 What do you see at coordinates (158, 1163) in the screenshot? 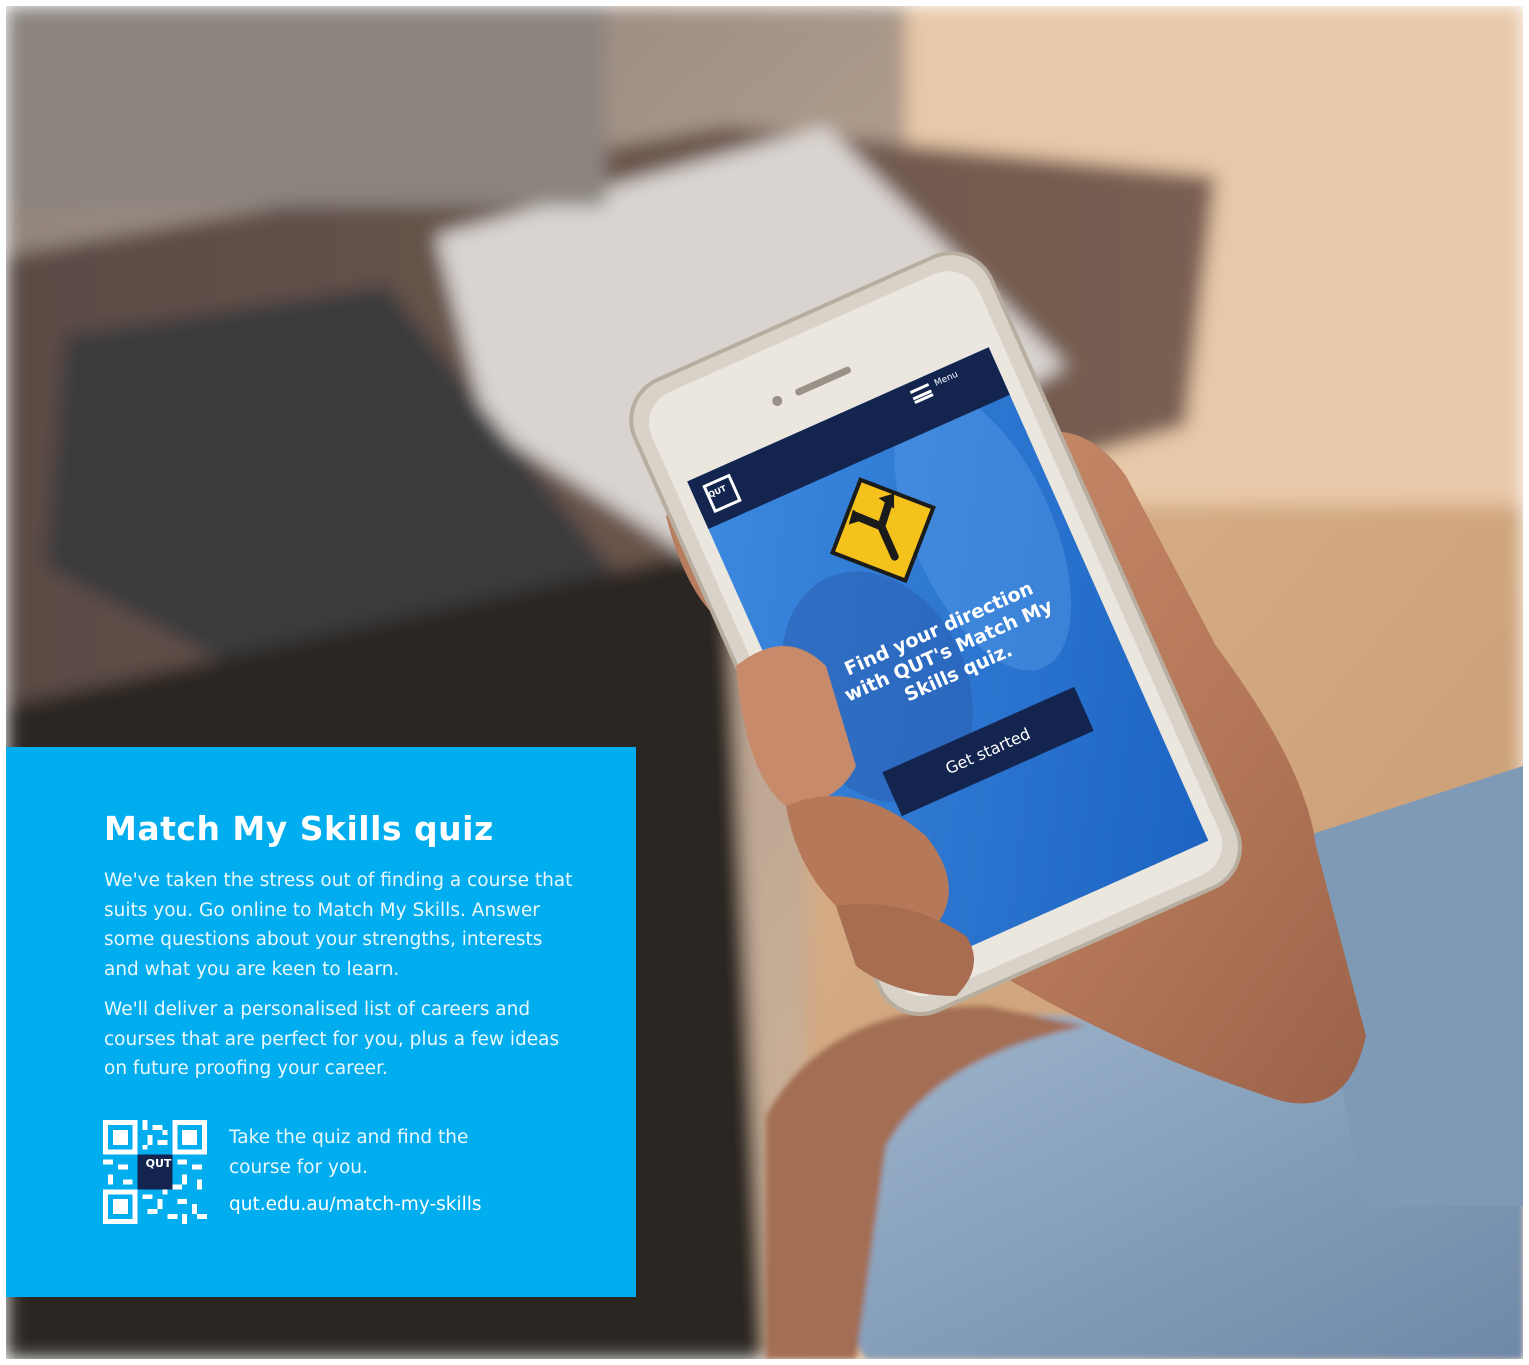
I see `qr-qut-logo: QUT` at bounding box center [158, 1163].